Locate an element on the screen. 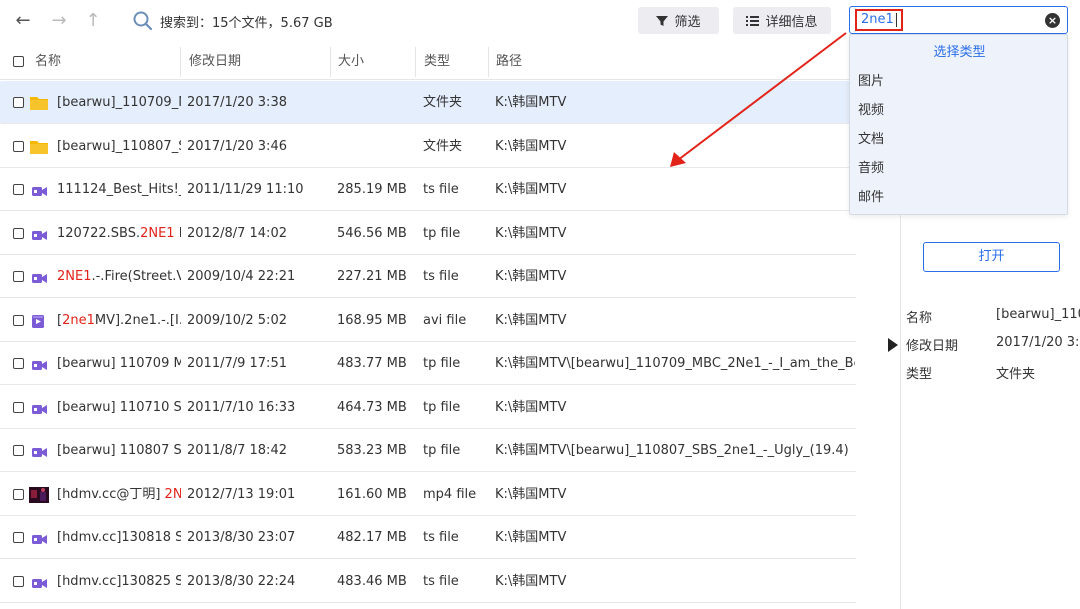 This screenshot has height=609, width=1080. select-all-checkbox is located at coordinates (18, 61).